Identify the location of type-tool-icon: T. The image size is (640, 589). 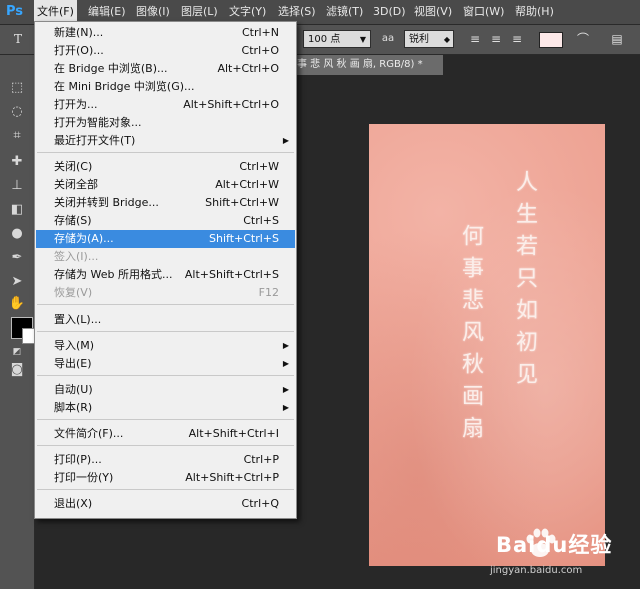
(18, 39).